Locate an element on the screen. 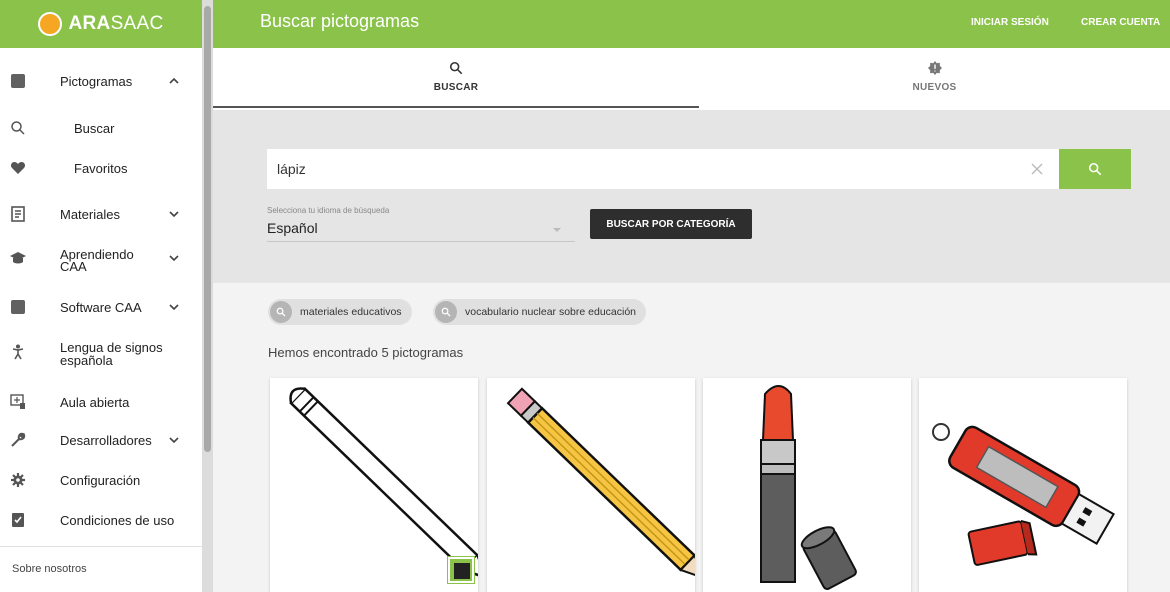 The height and width of the screenshot is (592, 1170). language-select-label: Selecciona tu idioma de búsqueda is located at coordinates (328, 210).